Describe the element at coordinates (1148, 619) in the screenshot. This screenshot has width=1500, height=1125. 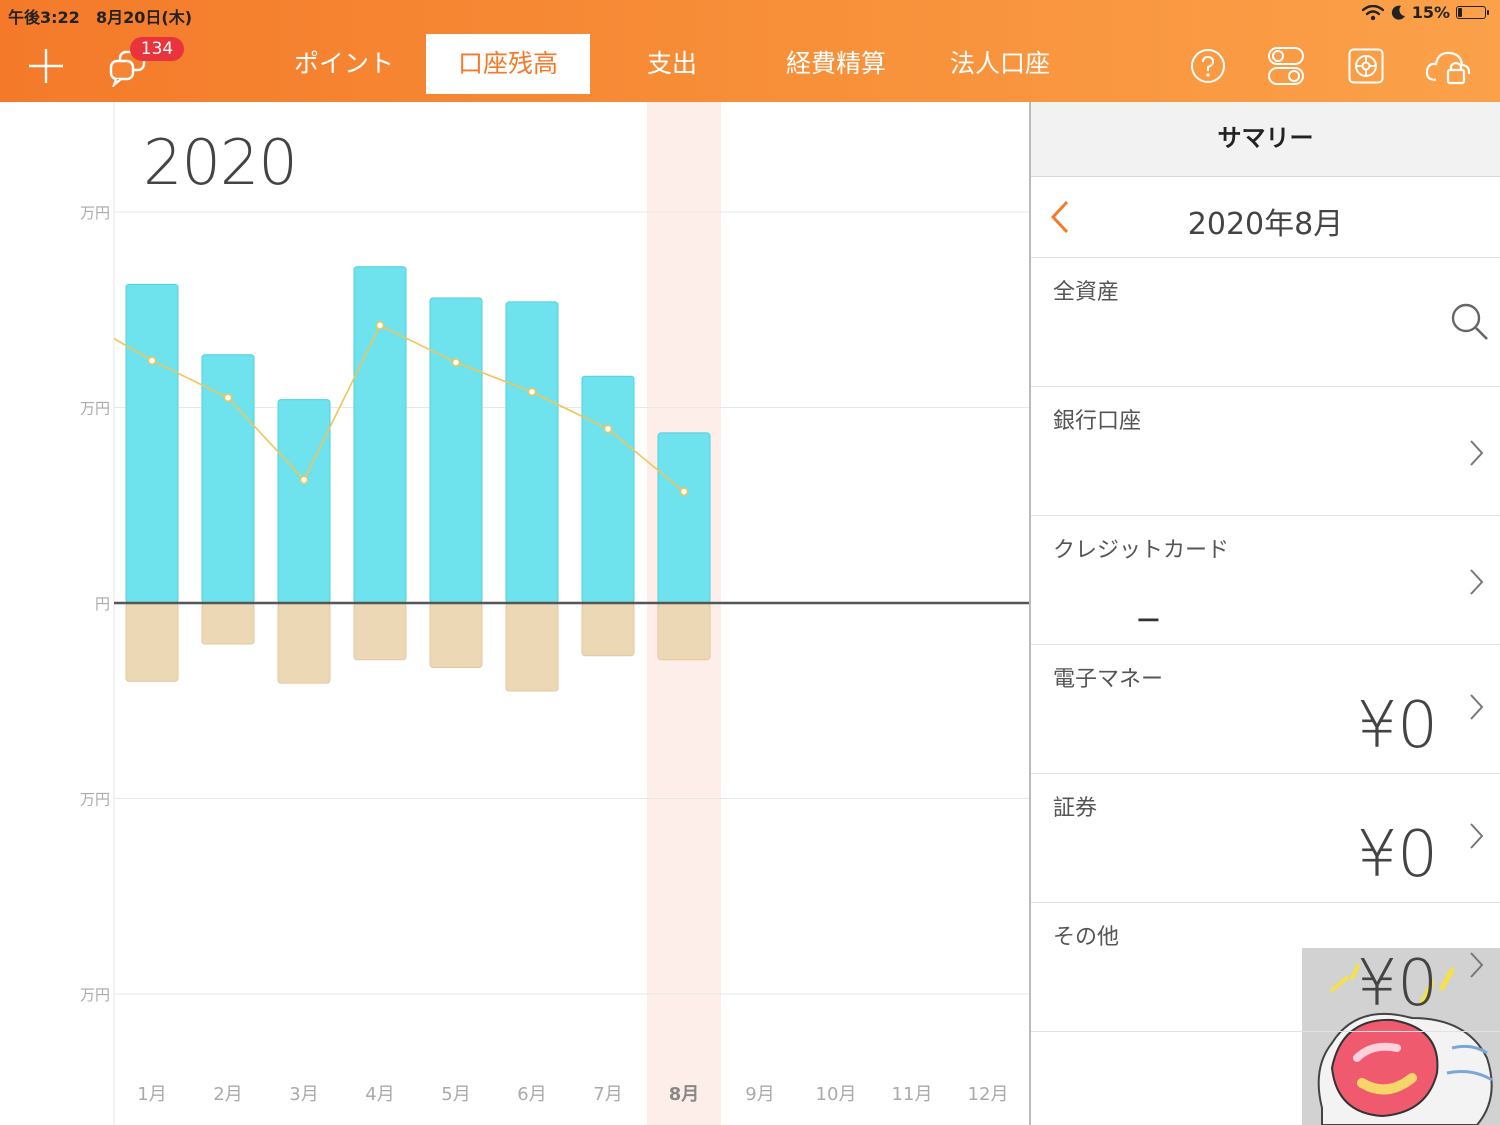
I see `row-dash: −` at that location.